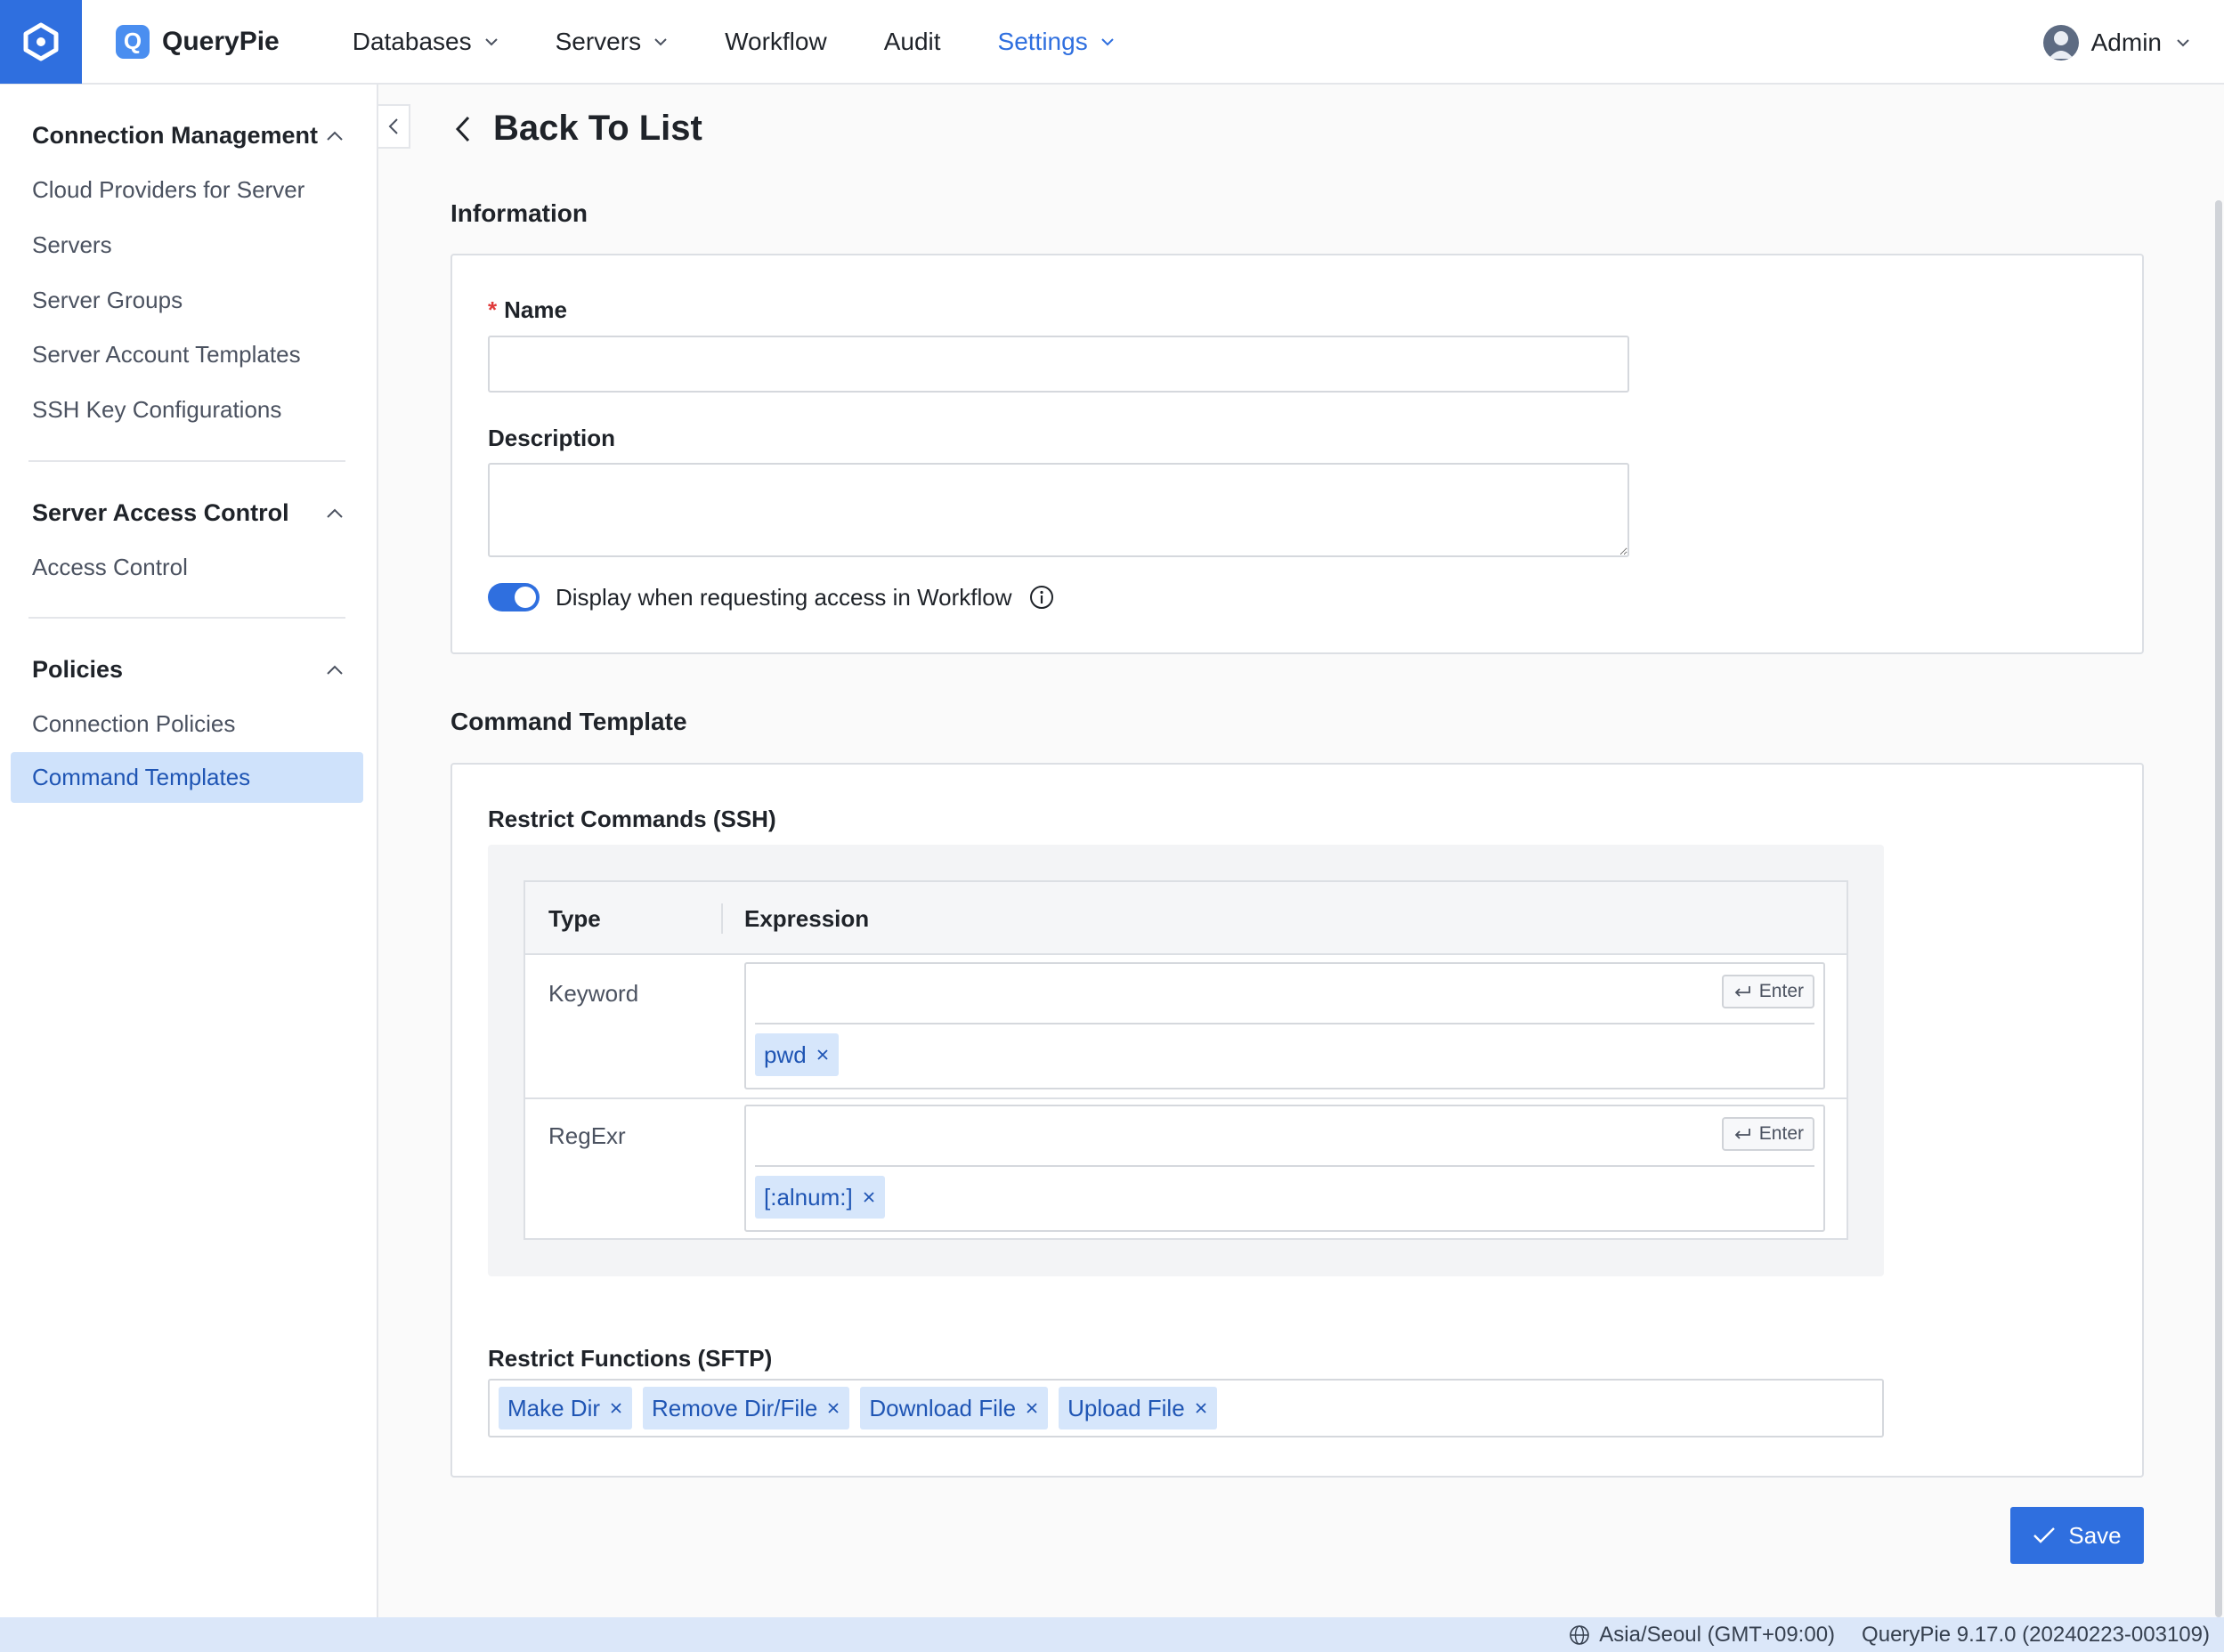  Describe the element at coordinates (1126, 1407) in the screenshot. I see `tag-label: Upload File` at that location.